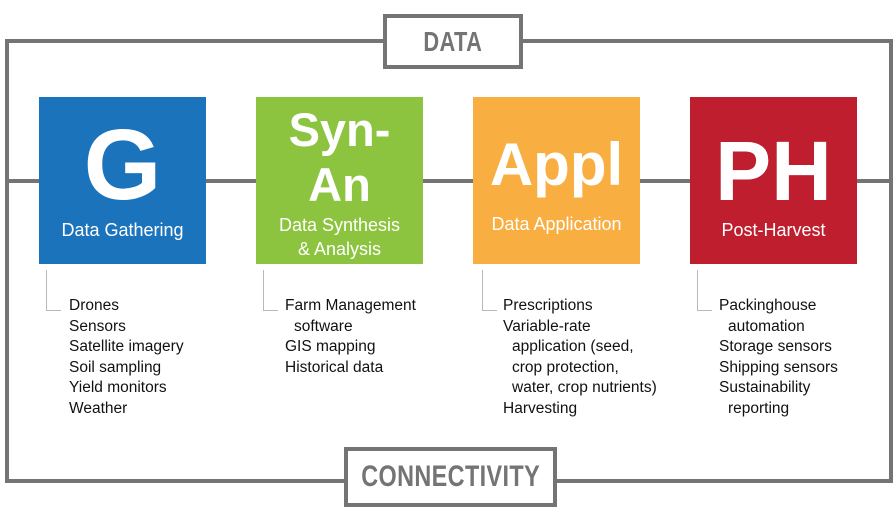  What do you see at coordinates (339, 249) in the screenshot?
I see `stage-name-line2: & Analysis` at bounding box center [339, 249].